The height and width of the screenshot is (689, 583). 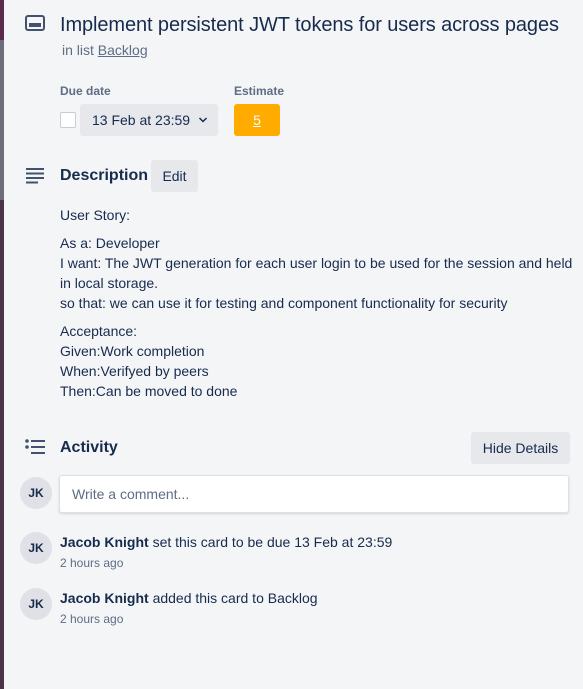 What do you see at coordinates (141, 120) in the screenshot?
I see `due-date-value: 13 Feb at 23:59` at bounding box center [141, 120].